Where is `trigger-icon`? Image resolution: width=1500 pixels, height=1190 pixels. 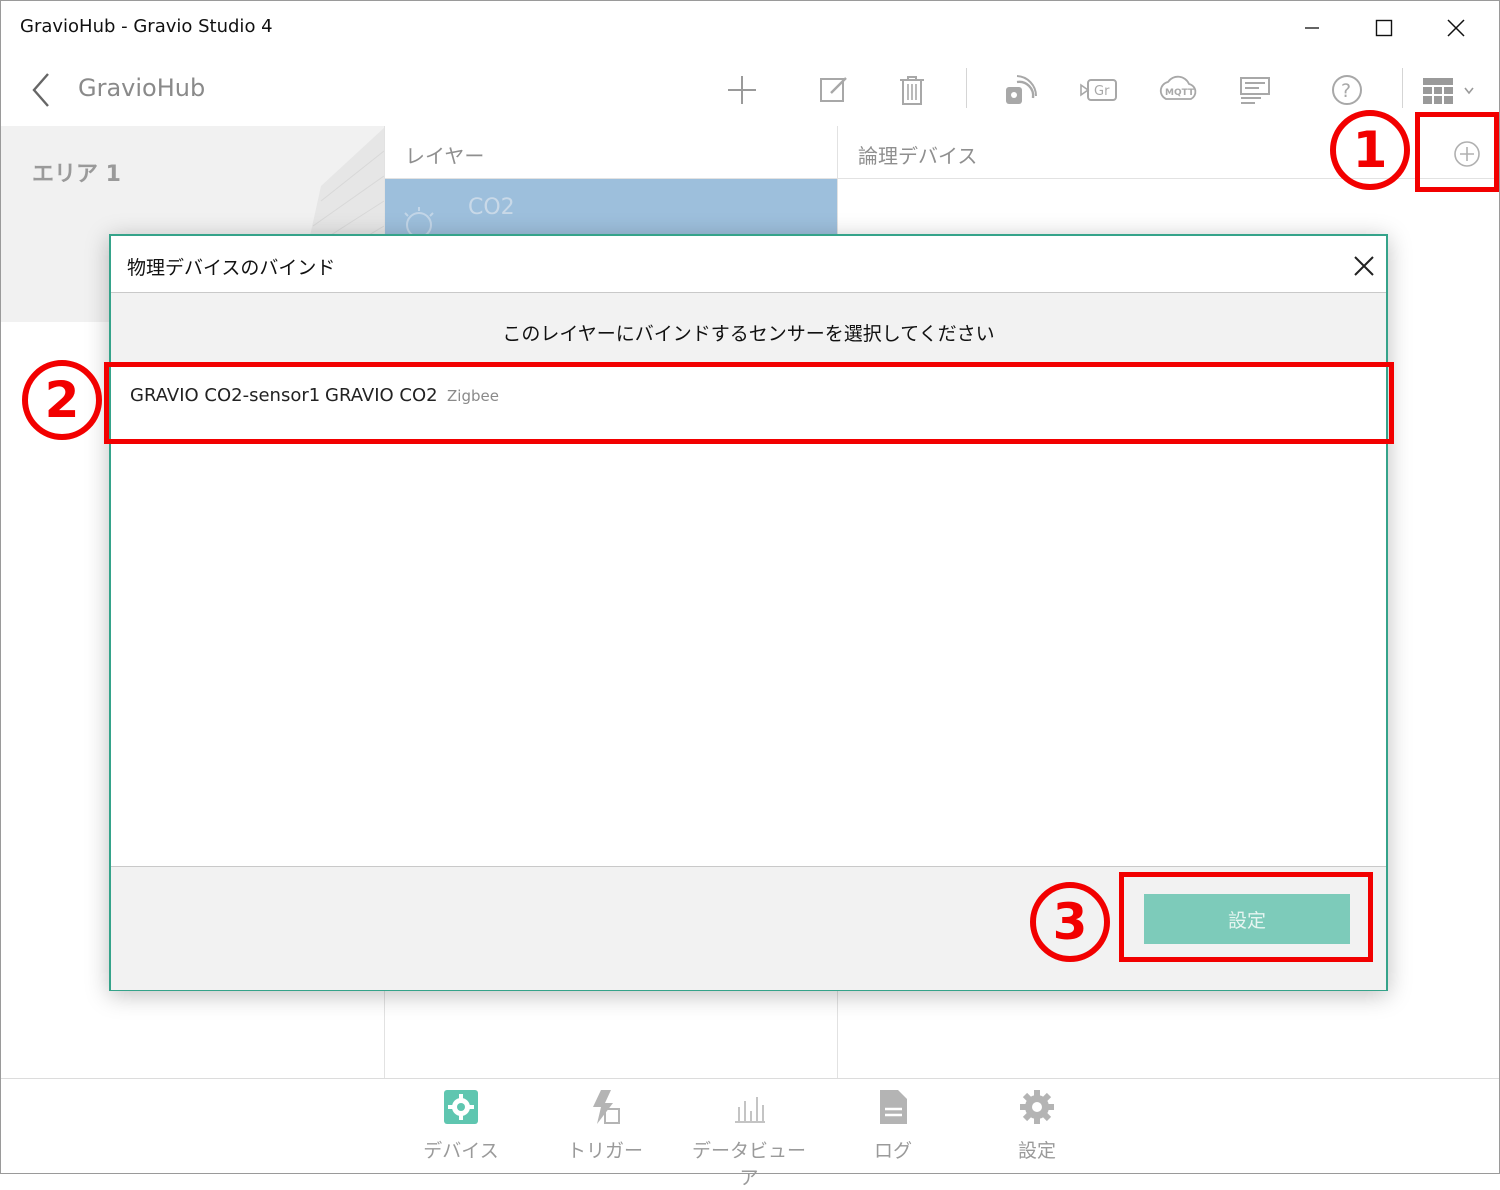
trigger-icon is located at coordinates (606, 1107).